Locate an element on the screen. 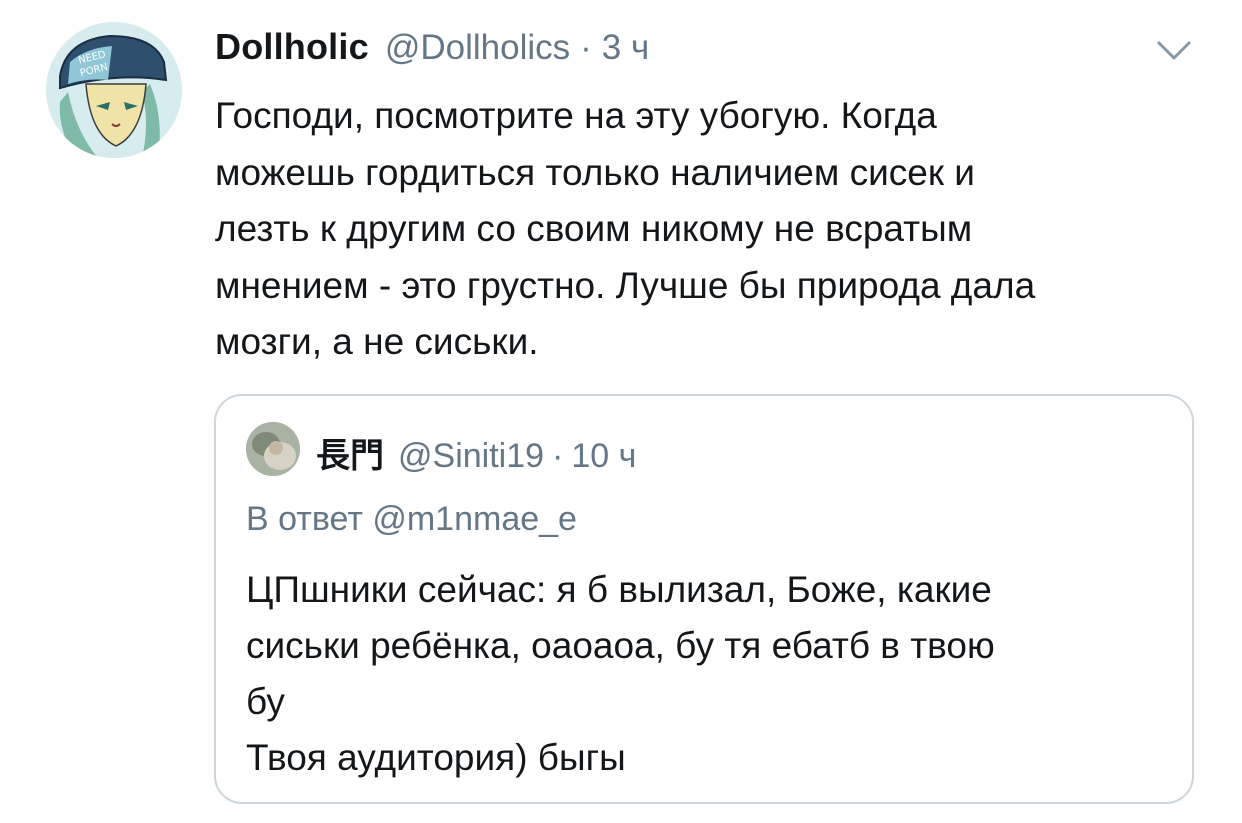  quoted-author-avatar is located at coordinates (273, 449).